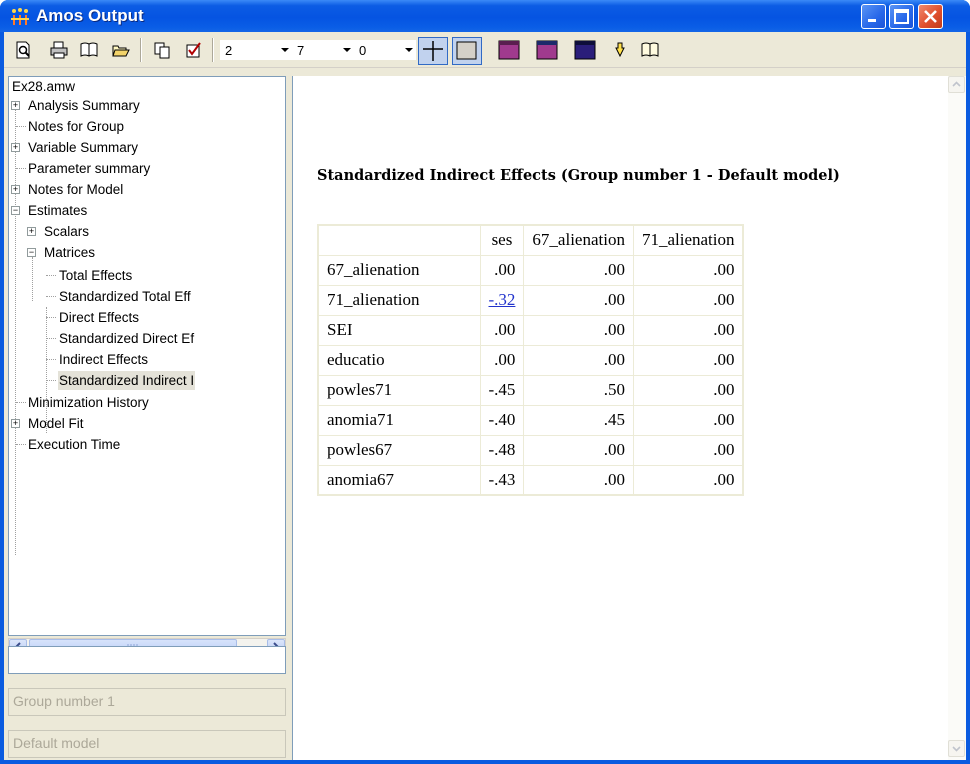 This screenshot has height=764, width=970. I want to click on magenta-header-icon, so click(509, 50).